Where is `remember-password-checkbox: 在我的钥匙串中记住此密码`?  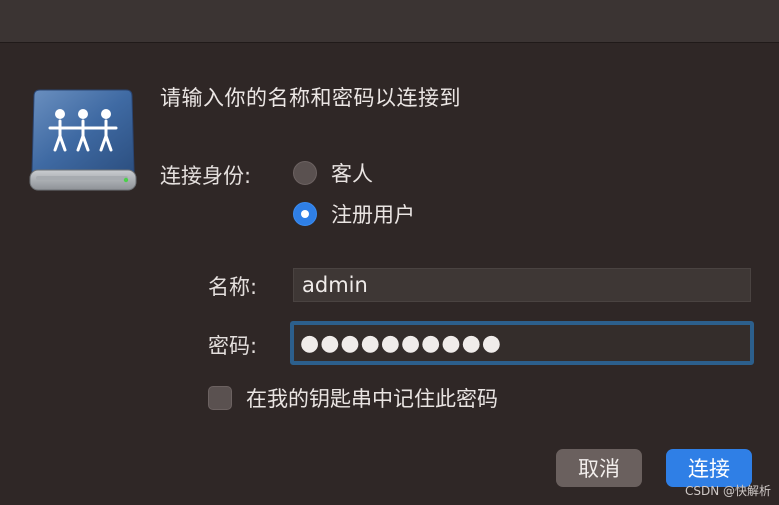 remember-password-checkbox: 在我的钥匙串中记住此密码 is located at coordinates (353, 398).